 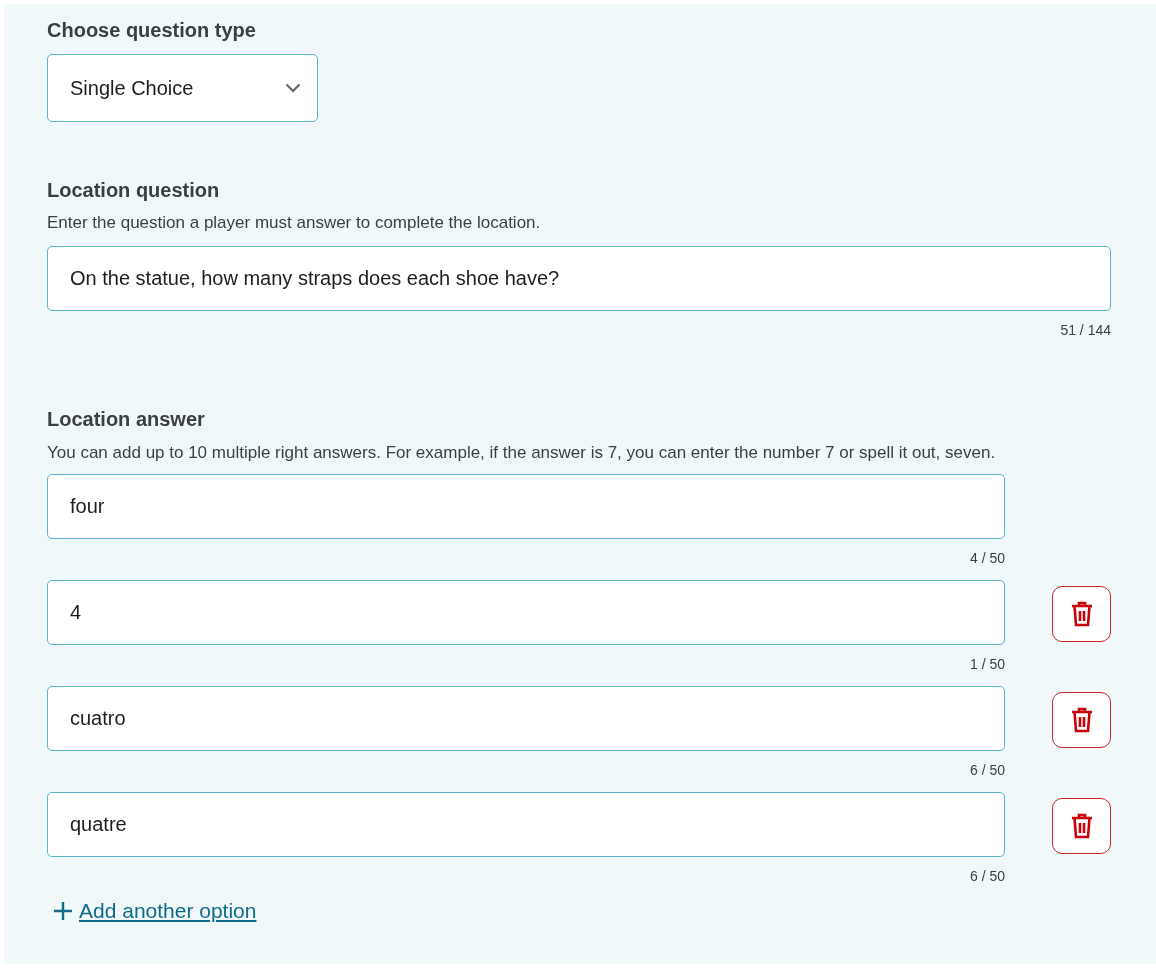 I want to click on answer-input: cuatro, so click(x=526, y=718).